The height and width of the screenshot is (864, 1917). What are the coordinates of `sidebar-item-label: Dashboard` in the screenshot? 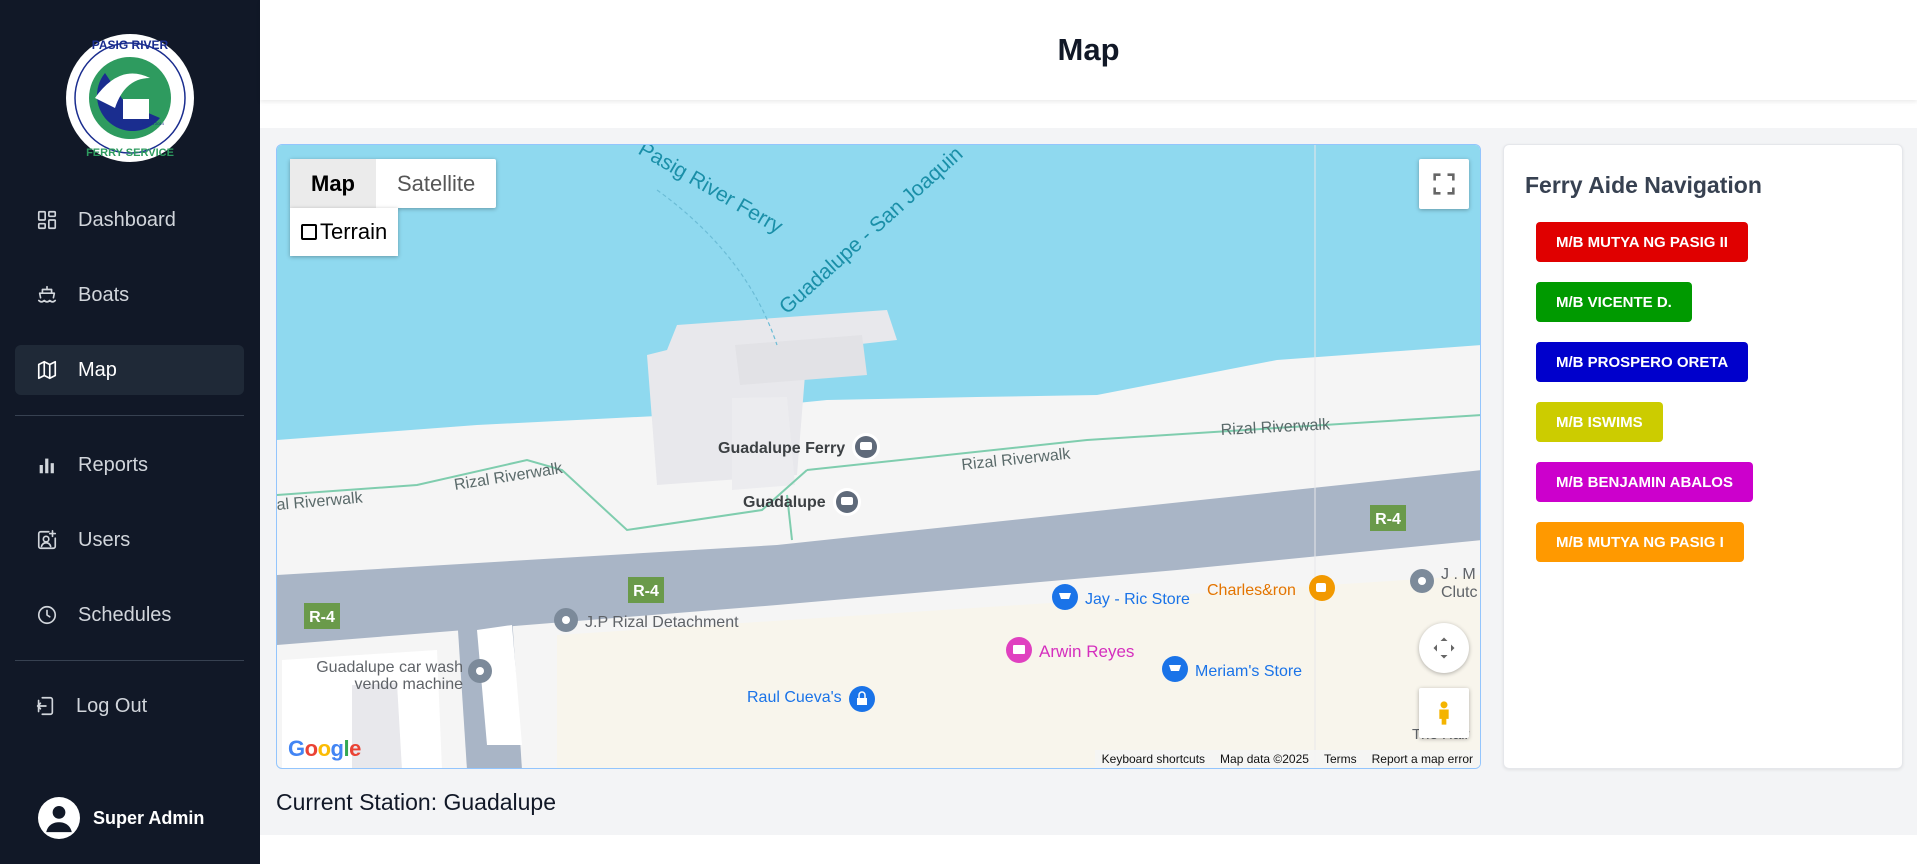 It's located at (127, 219).